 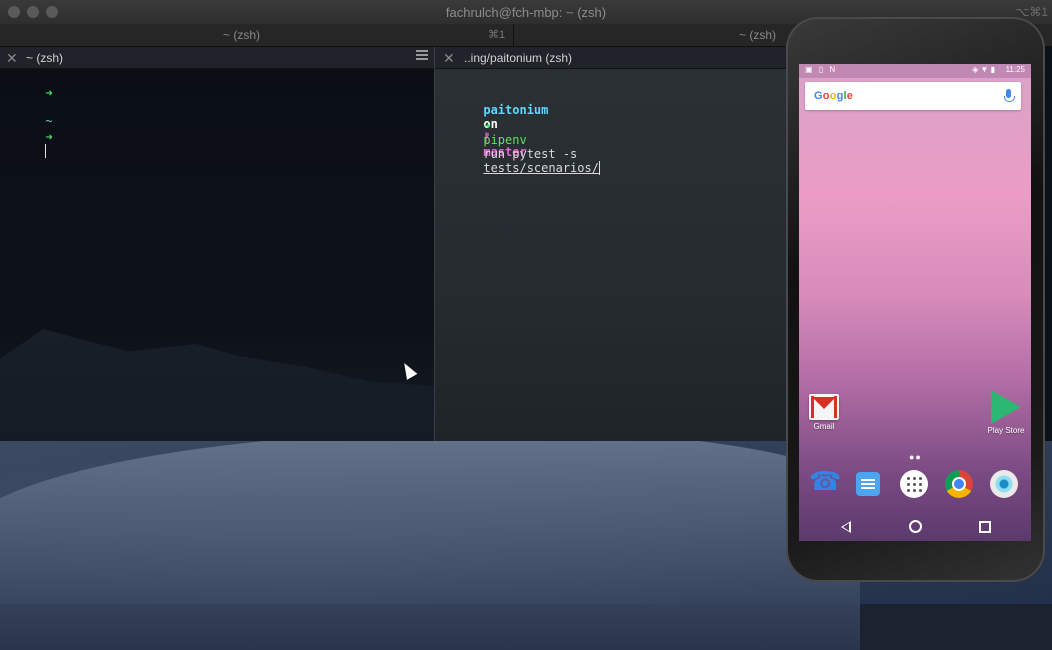 What do you see at coordinates (518, 58) in the screenshot?
I see `right-pane-title: ..ing/paitonium (zsh)` at bounding box center [518, 58].